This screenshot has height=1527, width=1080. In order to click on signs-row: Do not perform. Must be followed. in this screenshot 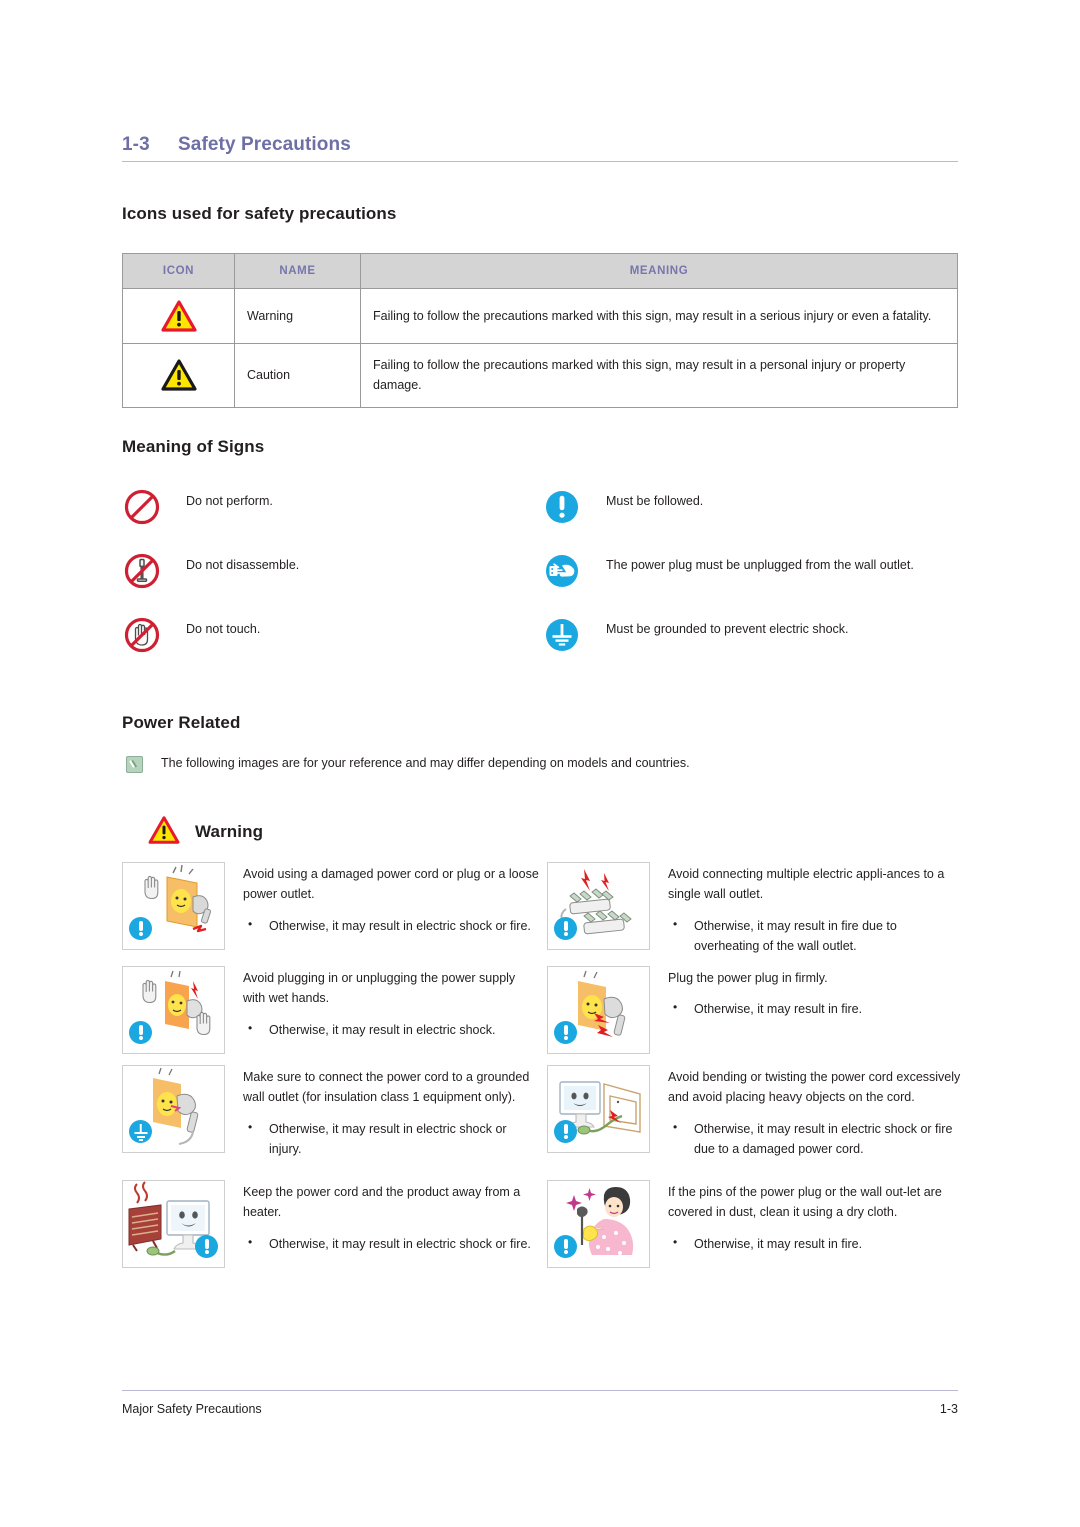, I will do `click(542, 517)`.